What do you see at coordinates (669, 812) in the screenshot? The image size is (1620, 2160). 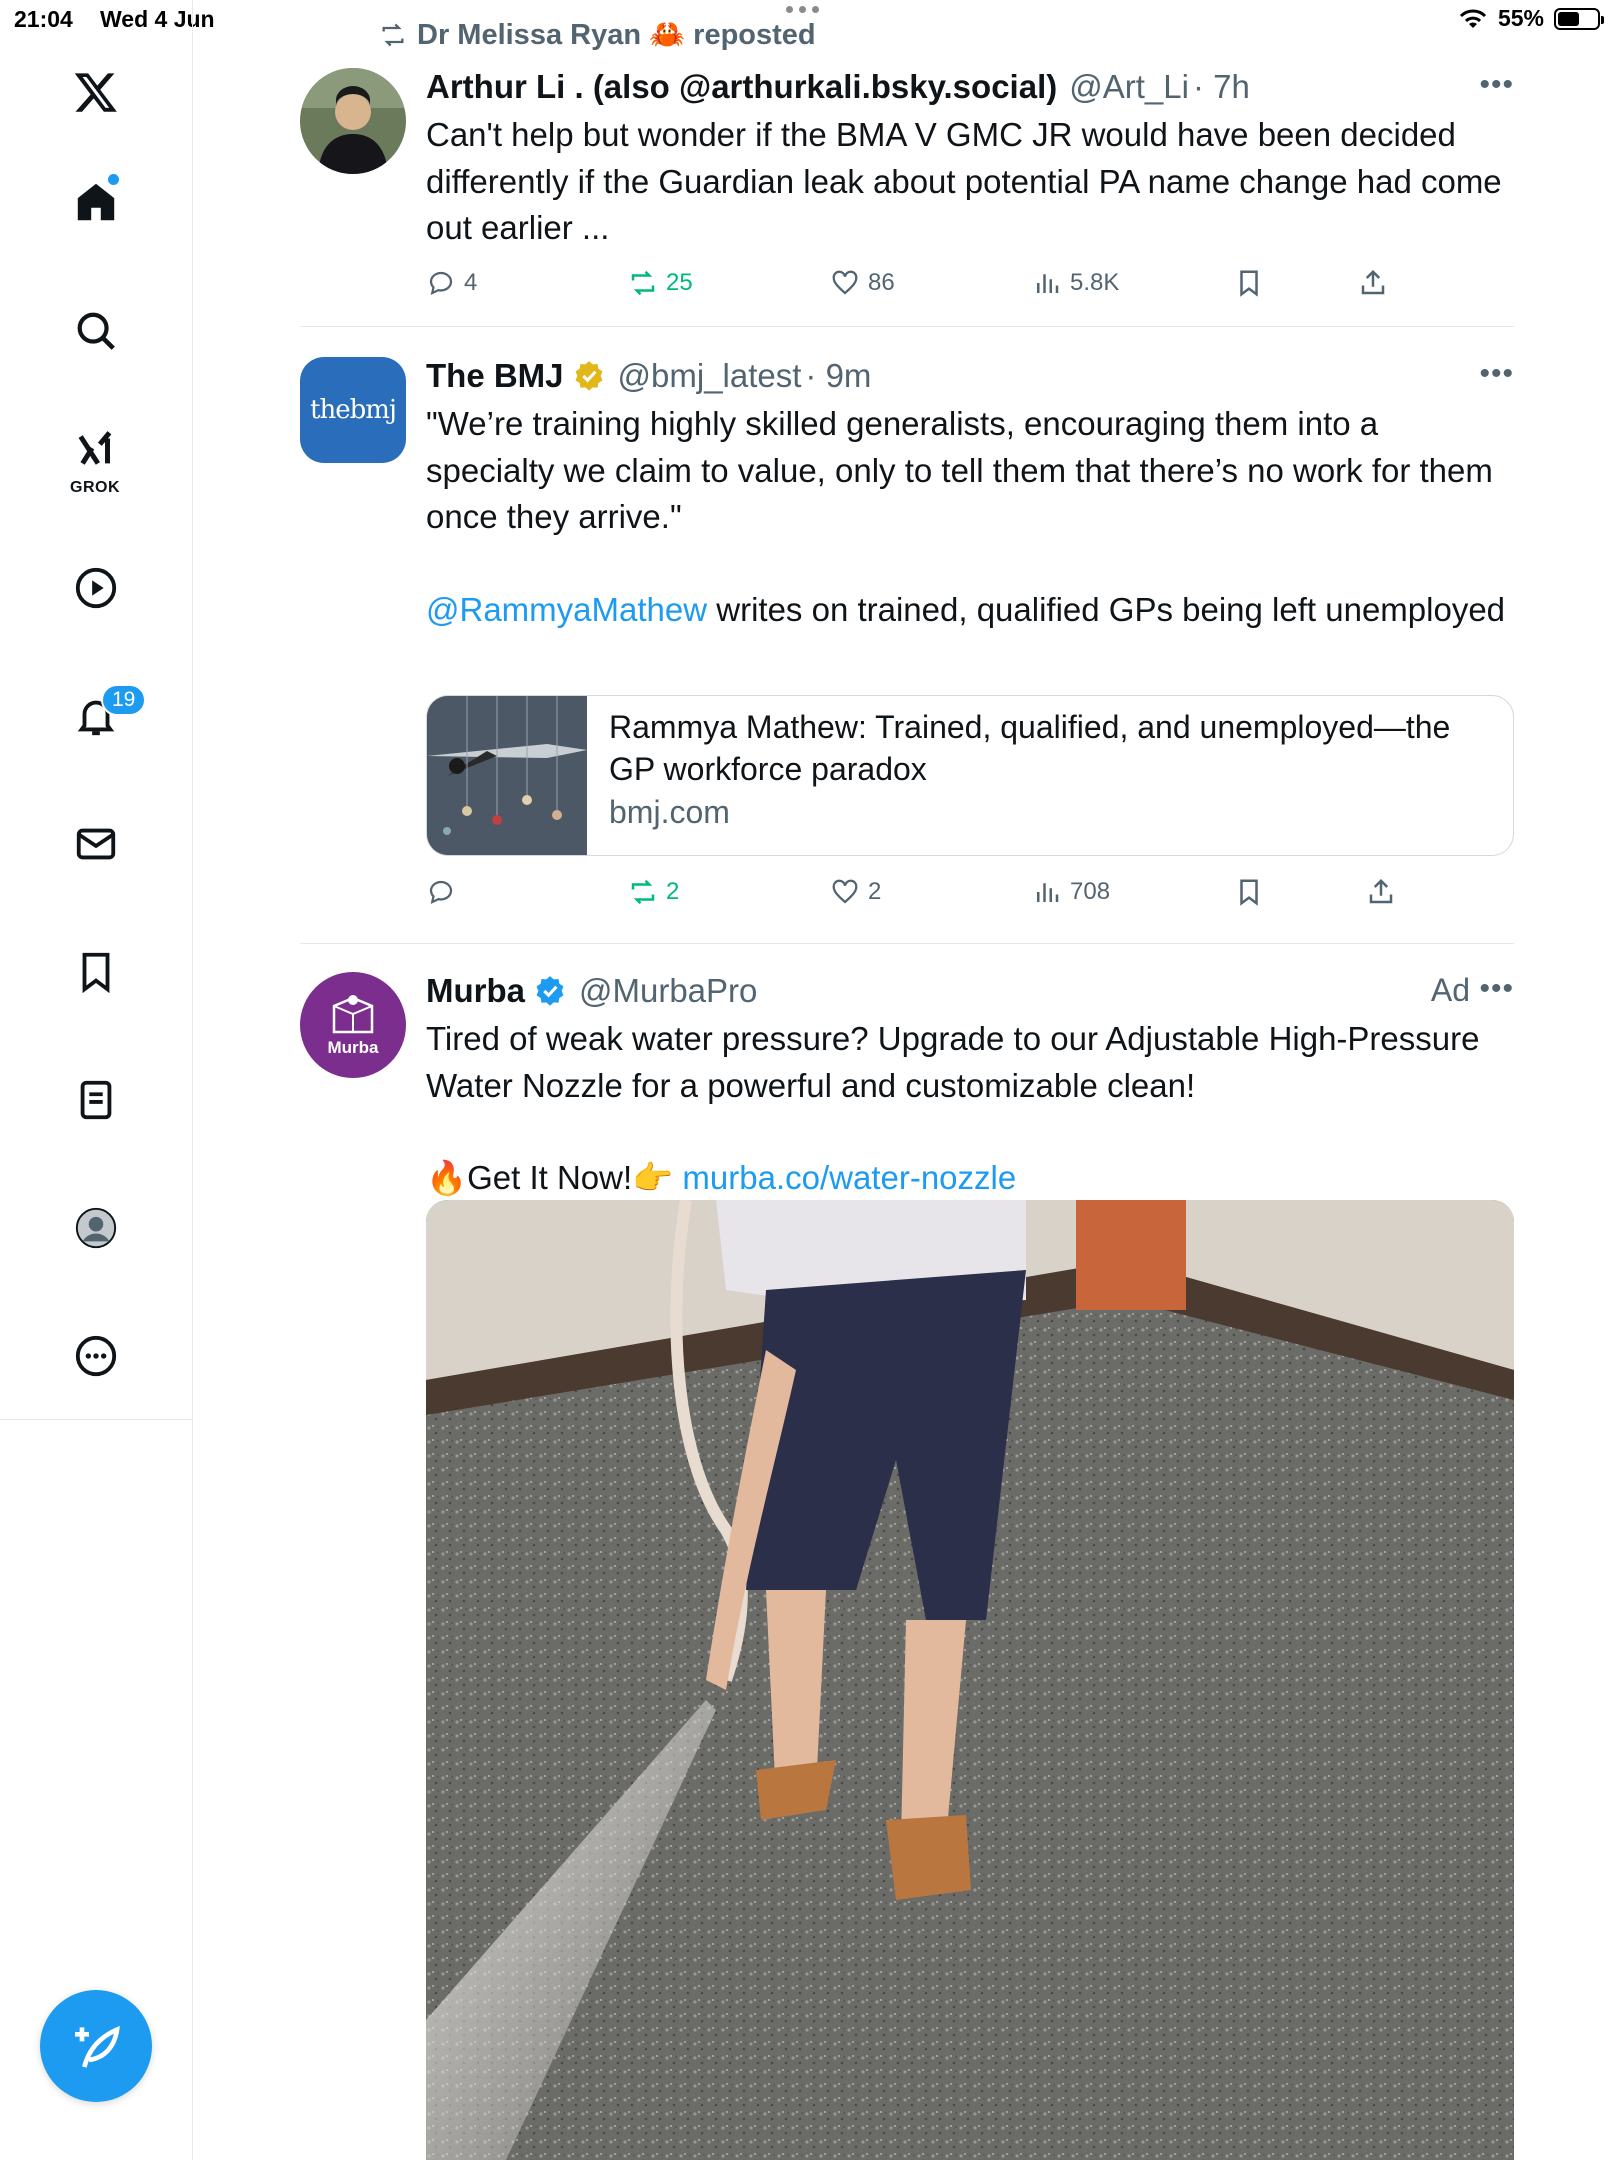 I see `card-domain: bmj.com` at bounding box center [669, 812].